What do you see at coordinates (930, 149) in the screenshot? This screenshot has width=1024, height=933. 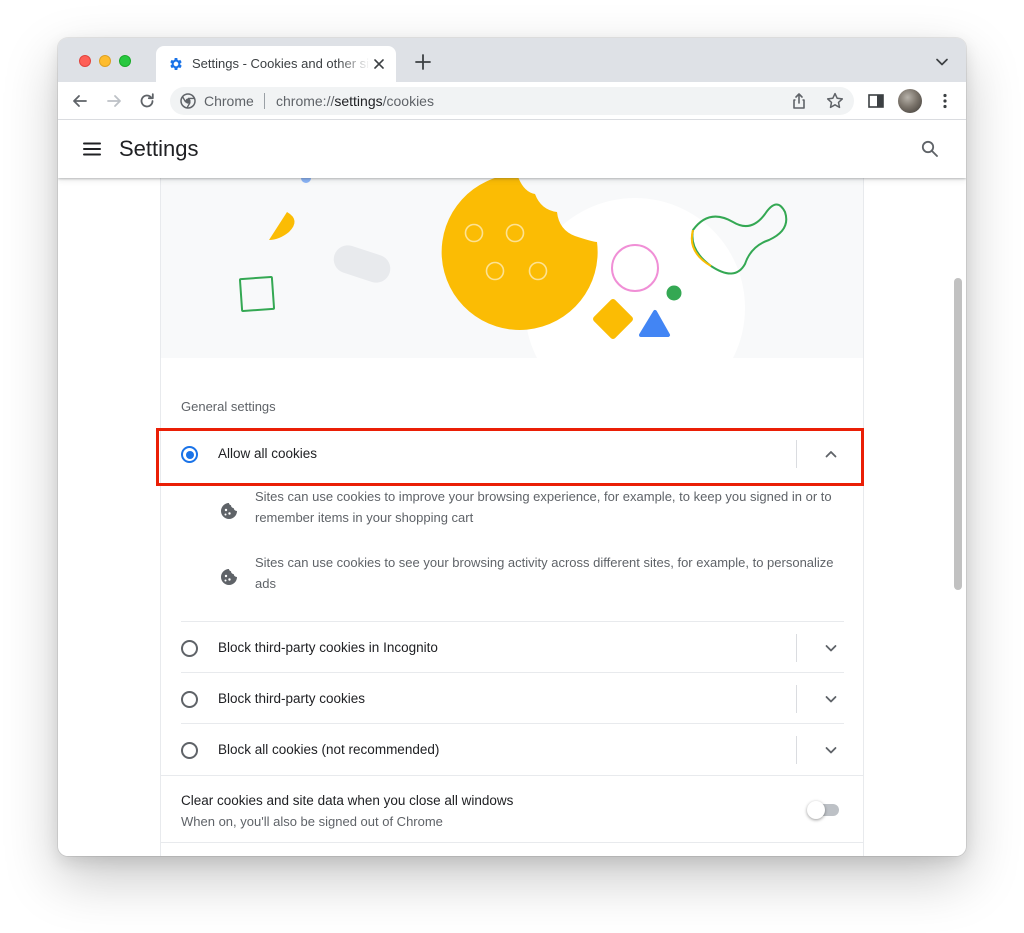 I see `search-icon` at bounding box center [930, 149].